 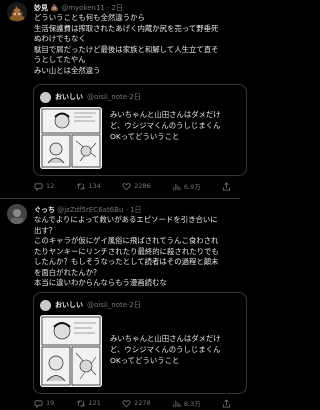 I want to click on line: したんか？もしそうなったとして読者はその過程と顛末, so click(x=126, y=261).